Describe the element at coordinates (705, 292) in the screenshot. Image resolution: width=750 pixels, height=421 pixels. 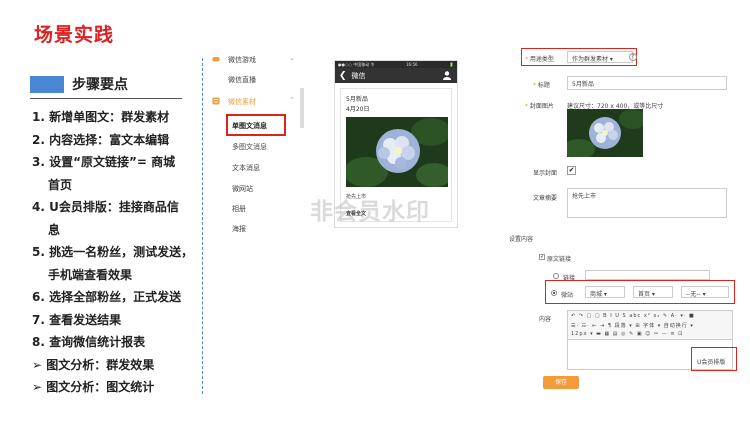
I see `none-select: --无-- ▾` at that location.